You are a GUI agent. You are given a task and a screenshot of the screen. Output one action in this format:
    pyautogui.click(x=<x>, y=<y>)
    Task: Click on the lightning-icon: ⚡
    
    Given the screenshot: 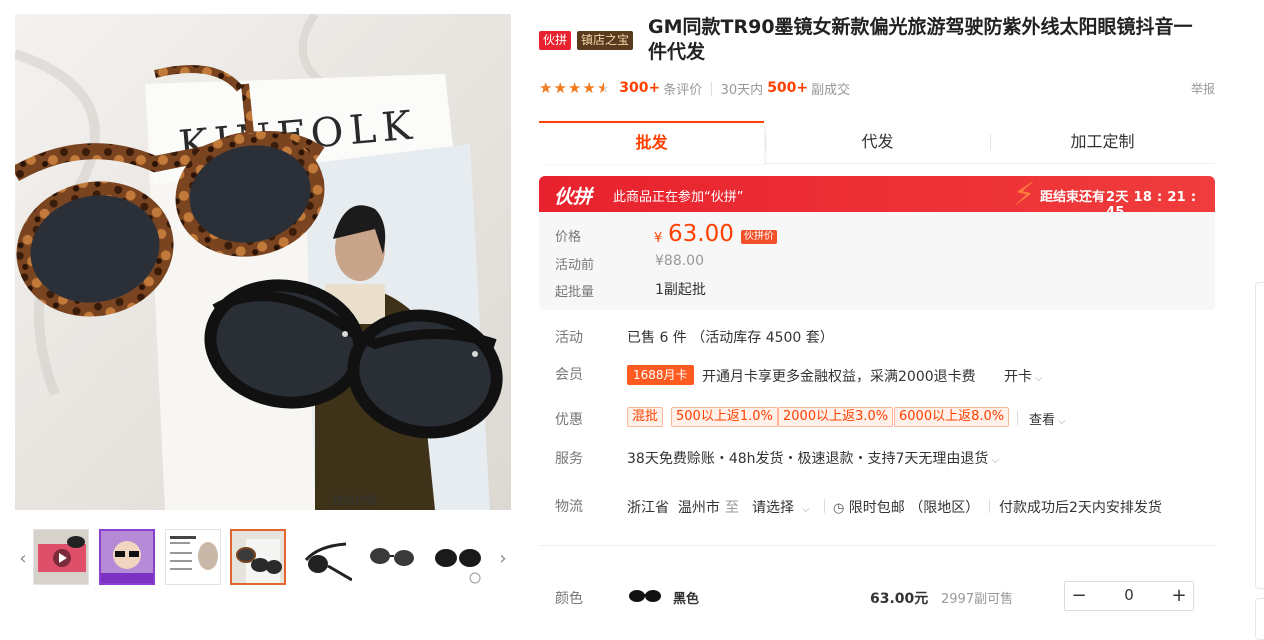 What is the action you would take?
    pyautogui.click(x=1024, y=194)
    